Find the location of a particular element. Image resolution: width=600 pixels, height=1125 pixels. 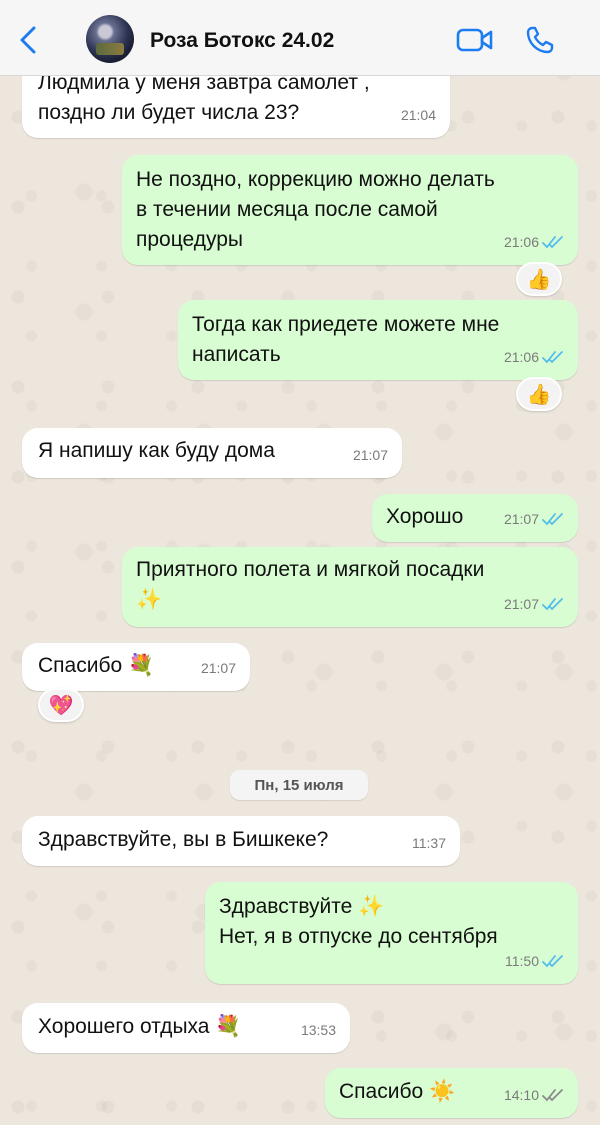

message-time: 14:10 is located at coordinates (534, 1095).